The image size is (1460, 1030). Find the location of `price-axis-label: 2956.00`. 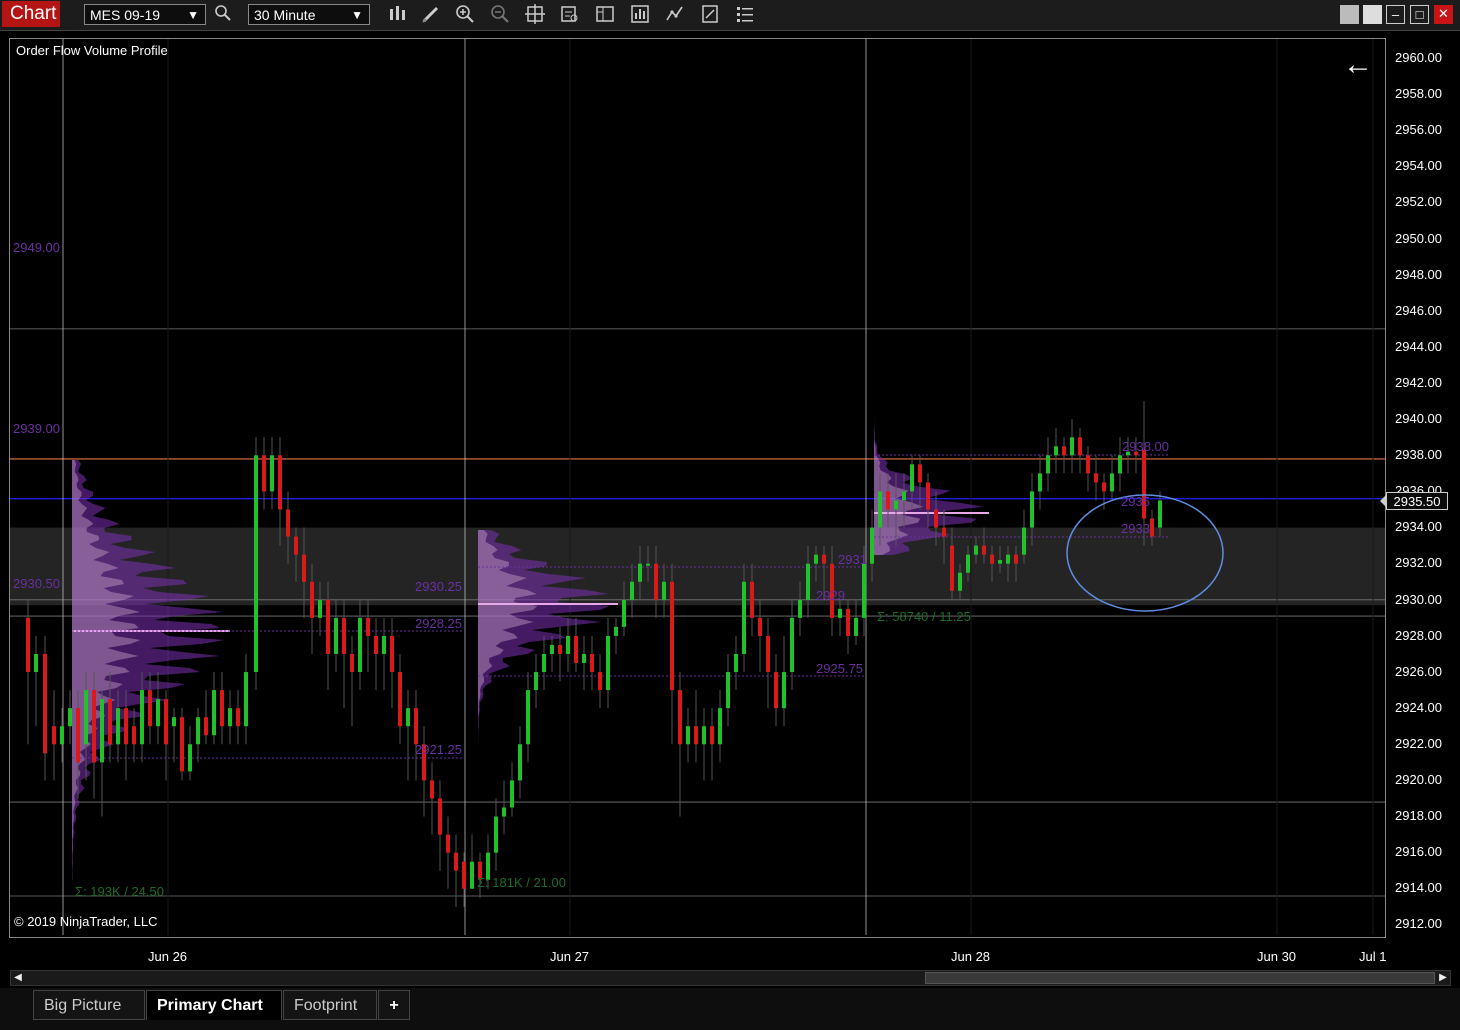

price-axis-label: 2956.00 is located at coordinates (1418, 130).